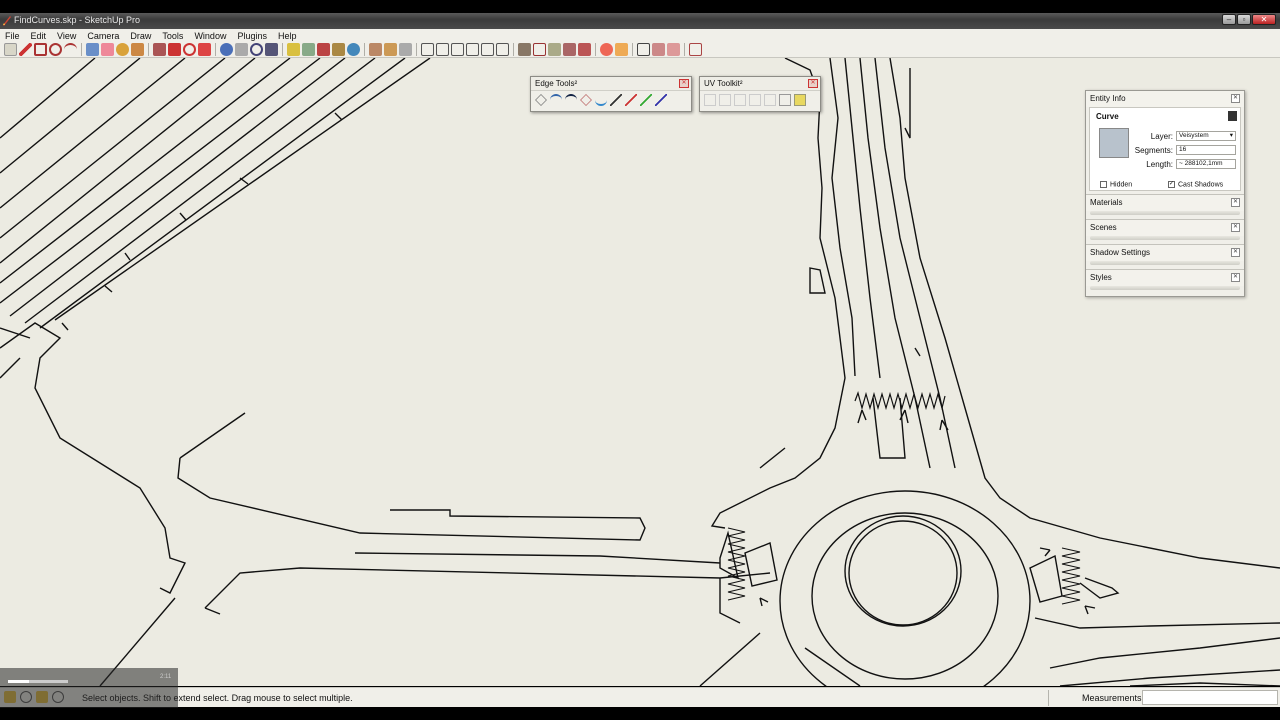  Describe the element at coordinates (442, 49) in the screenshot. I see `top-view-icon` at that location.